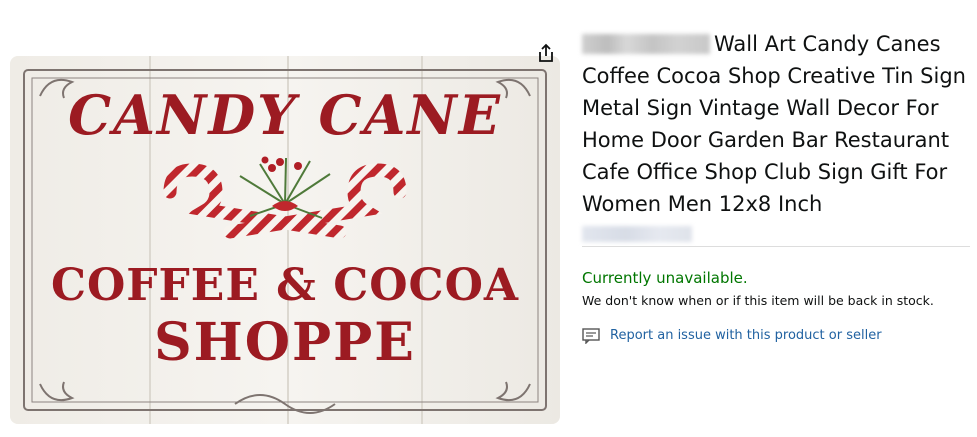 The width and height of the screenshot is (977, 437). Describe the element at coordinates (285, 285) in the screenshot. I see `sign-line-2: COFFEE & COCOA` at that location.